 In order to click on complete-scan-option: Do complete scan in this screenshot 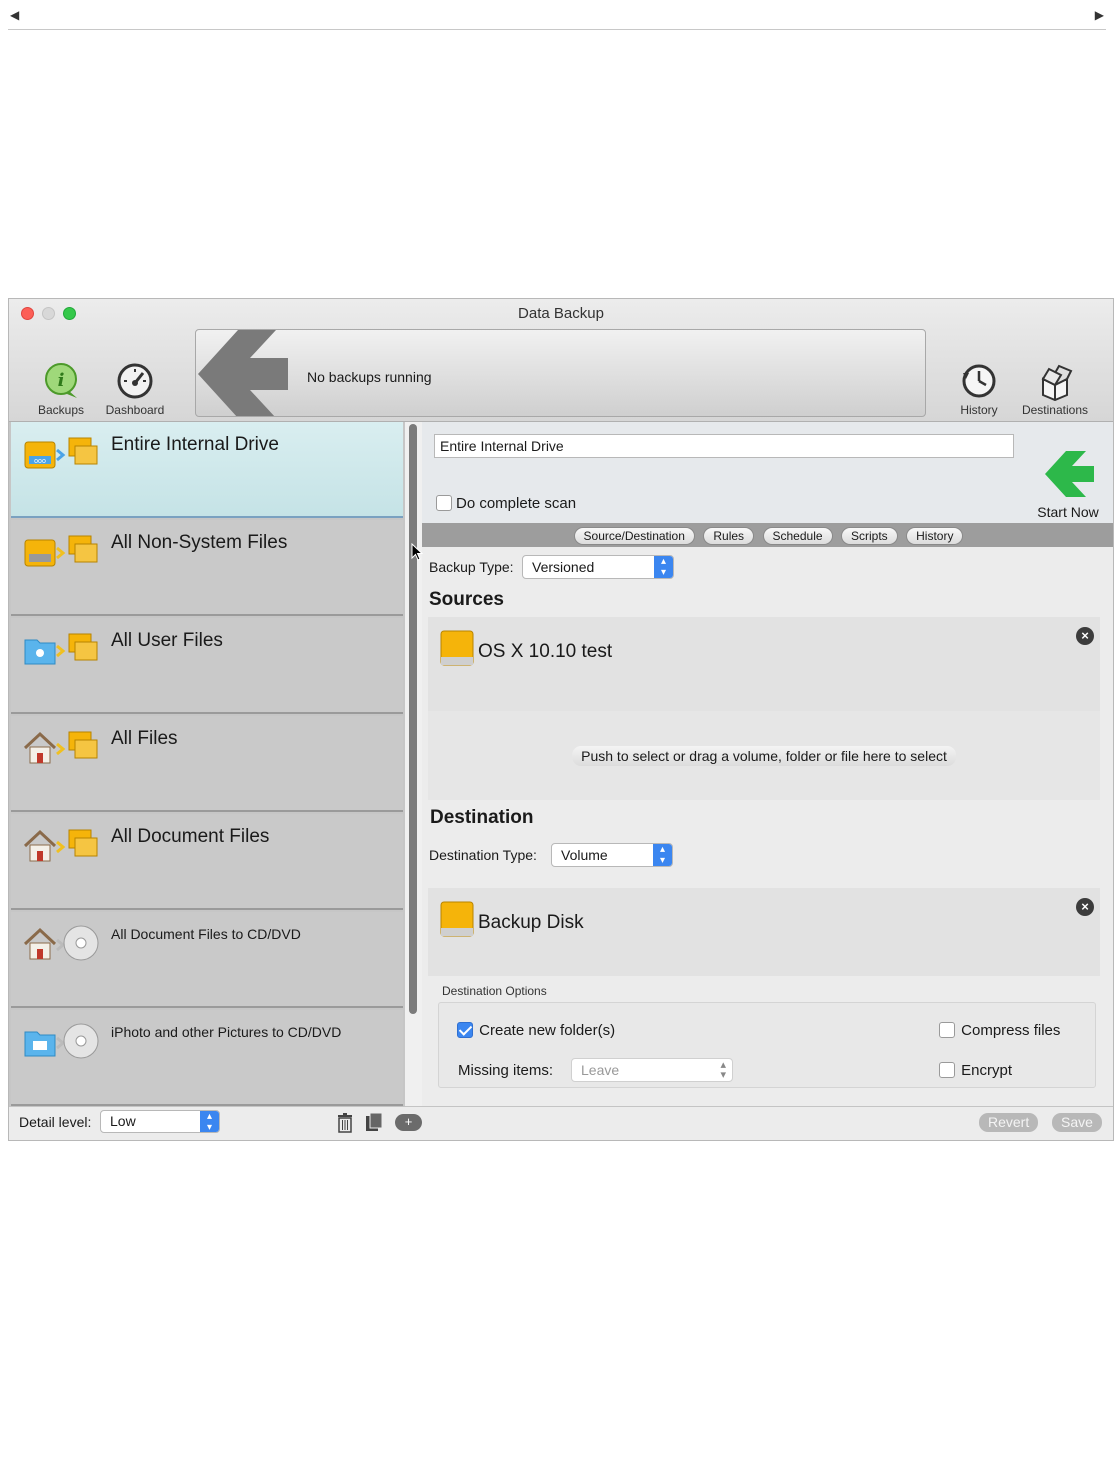, I will do `click(506, 503)`.